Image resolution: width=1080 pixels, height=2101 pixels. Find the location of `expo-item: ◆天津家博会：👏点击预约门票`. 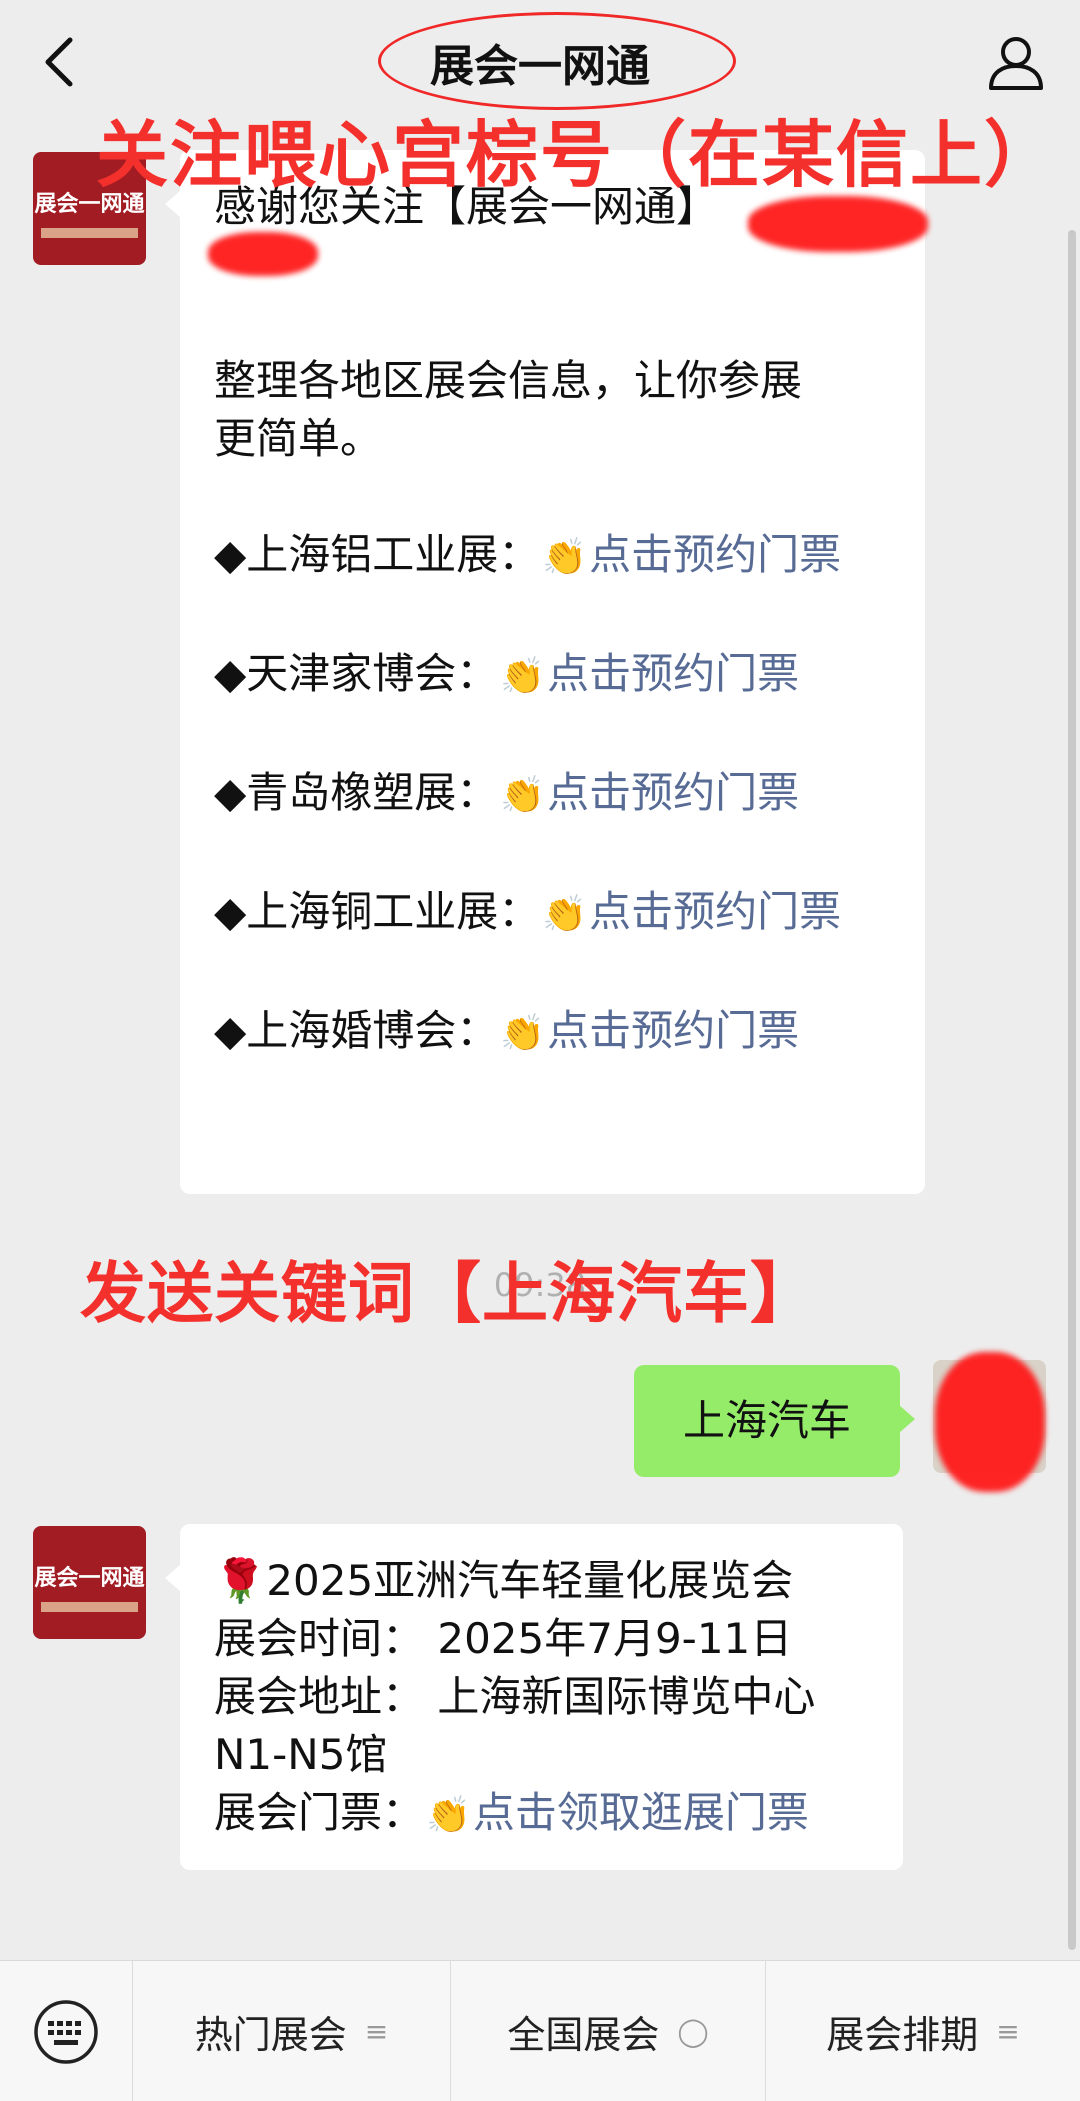

expo-item: ◆天津家博会：👏点击预约门票 is located at coordinates (554, 675).